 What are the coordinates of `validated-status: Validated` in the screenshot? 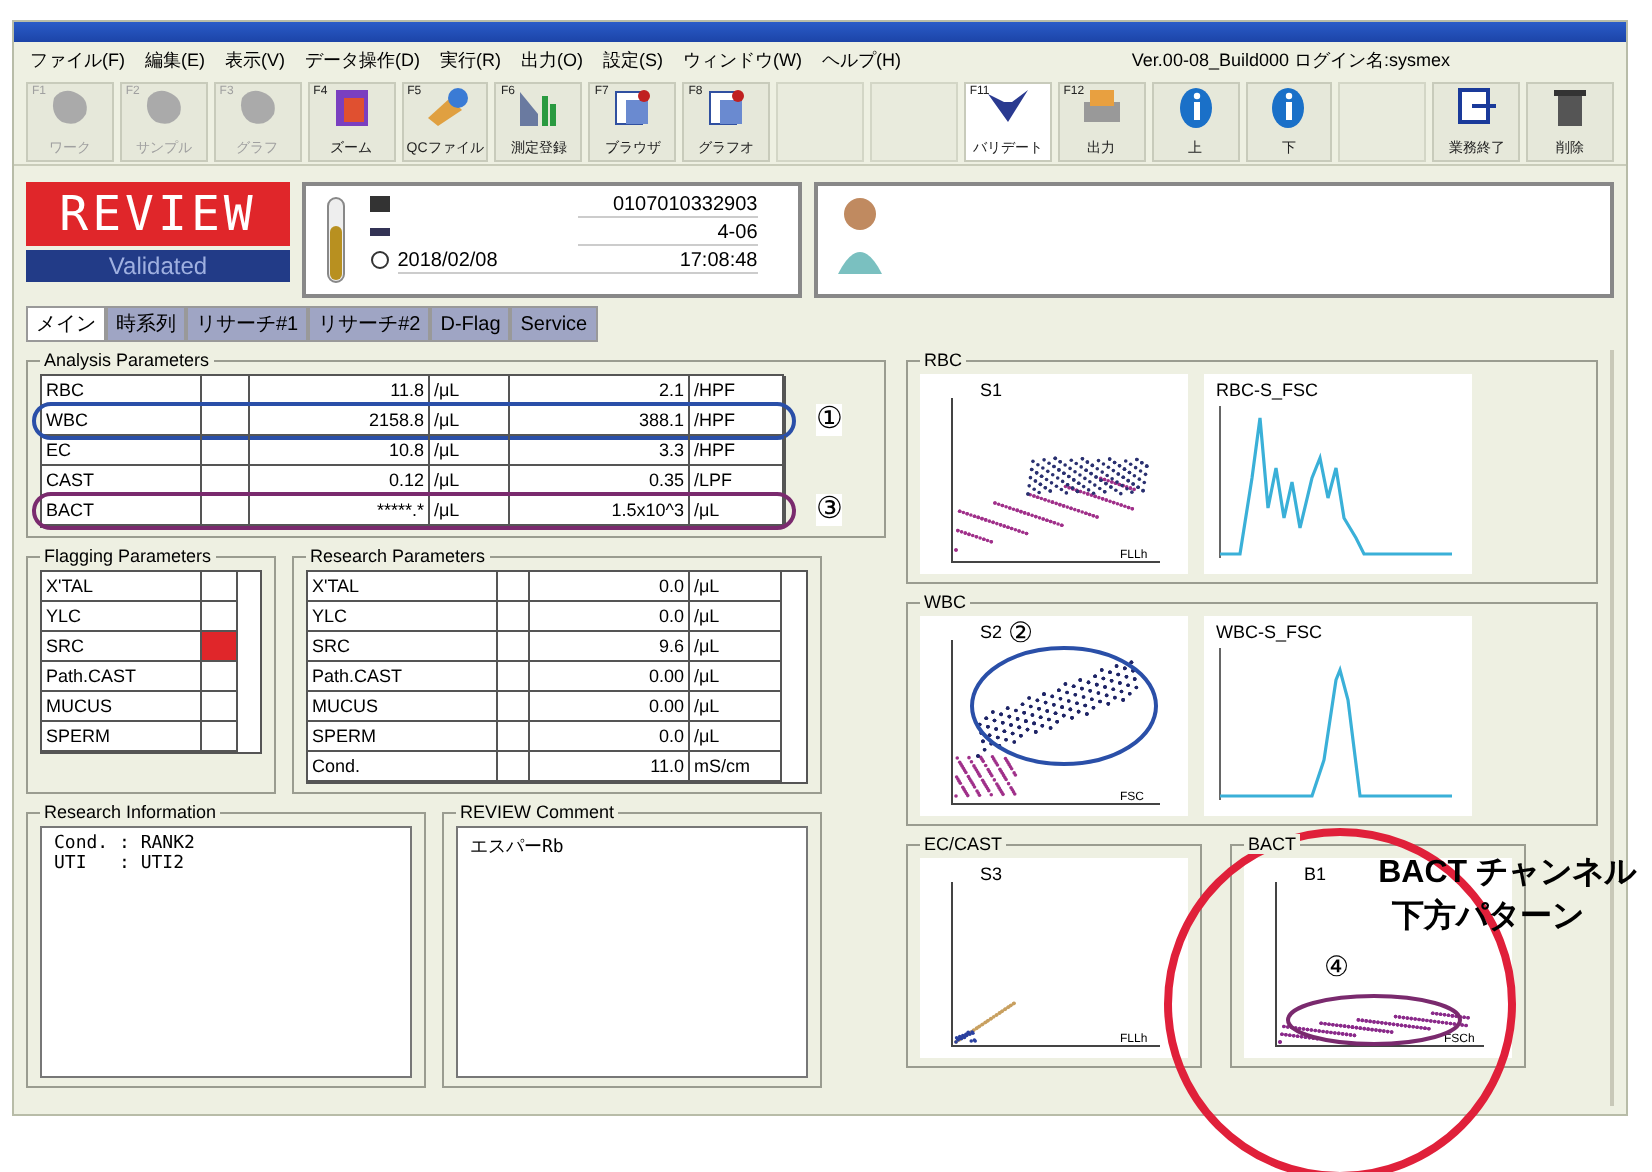 It's located at (158, 266).